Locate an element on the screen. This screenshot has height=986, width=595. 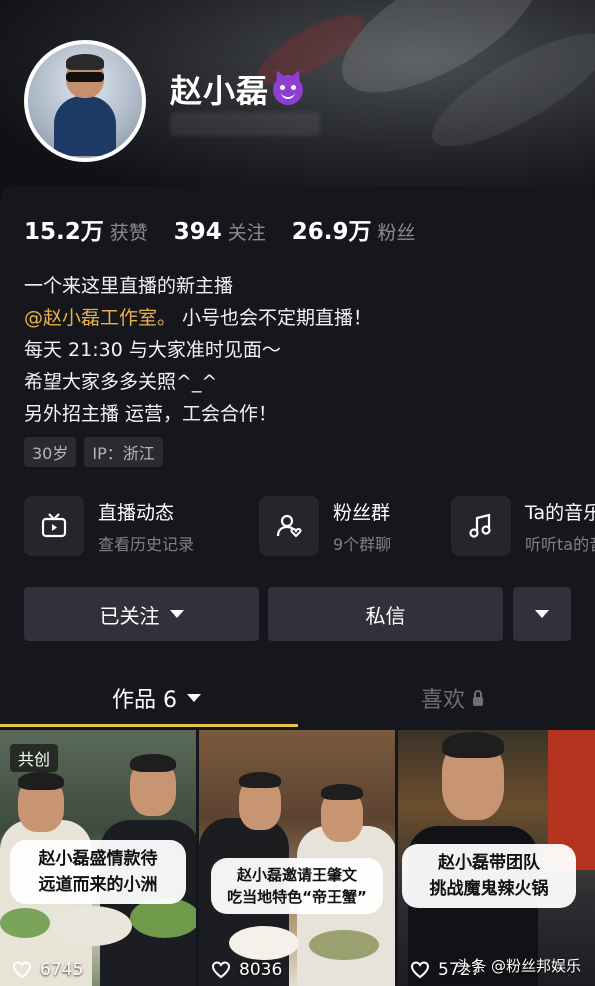
stats-row: 15.2万 获赞 394 关注 26.9万 粉丝 is located at coordinates (220, 229).